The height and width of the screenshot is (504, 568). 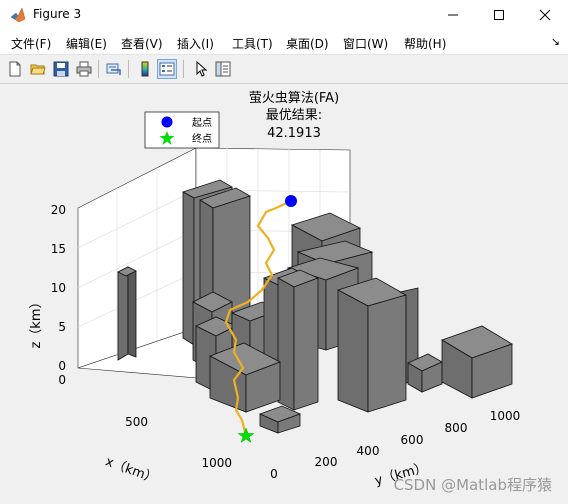 I want to click on pointer-button, so click(x=201, y=69).